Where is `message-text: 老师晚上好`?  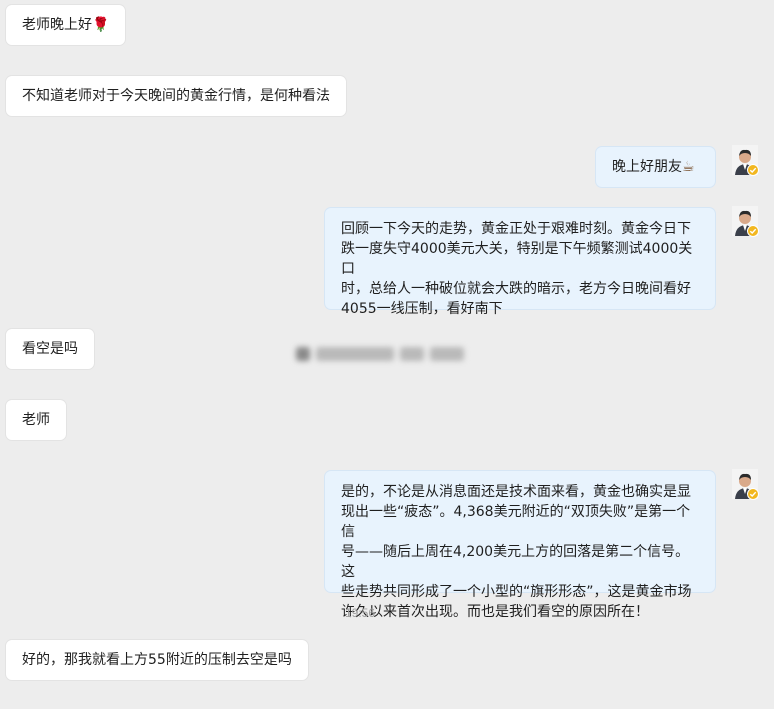 message-text: 老师晚上好 is located at coordinates (57, 25).